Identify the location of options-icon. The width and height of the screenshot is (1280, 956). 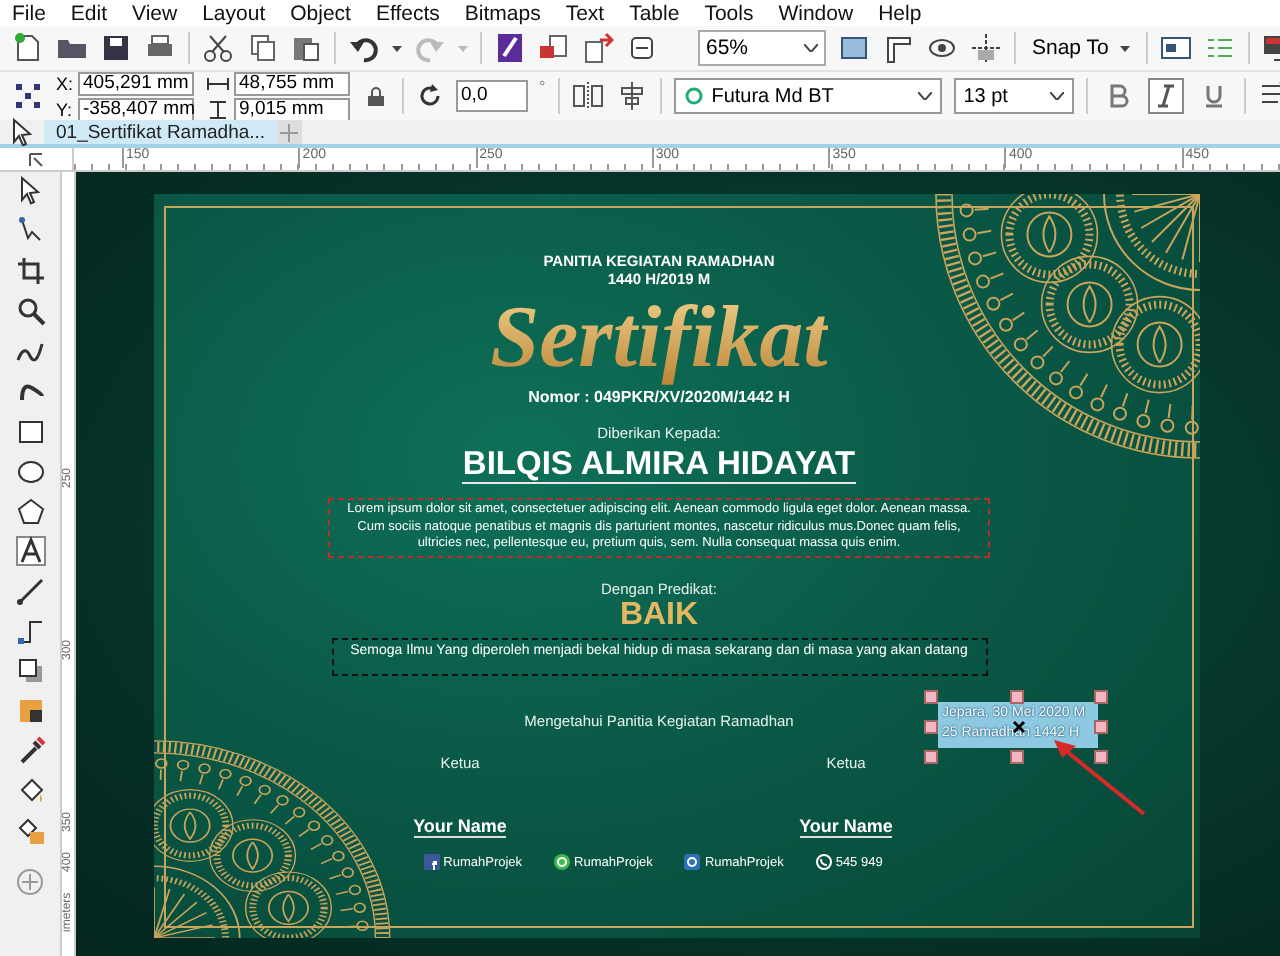
(1176, 48).